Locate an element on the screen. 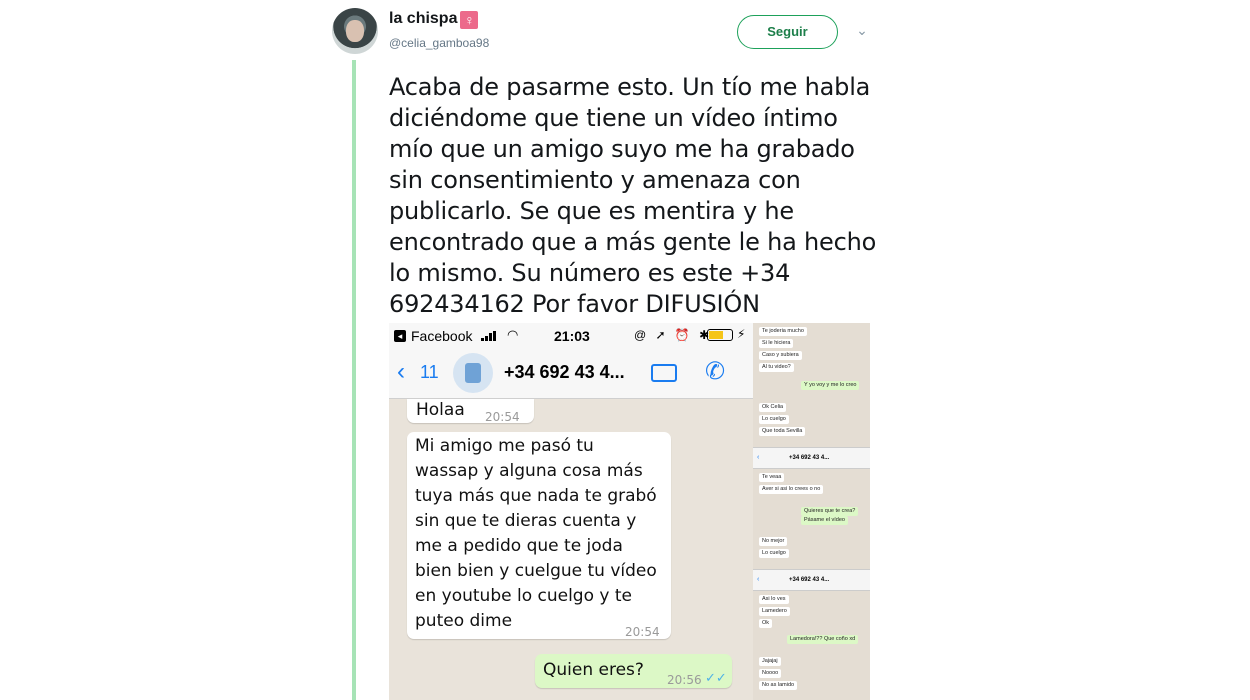 This screenshot has width=1250, height=700. back-count: 11 is located at coordinates (429, 372).